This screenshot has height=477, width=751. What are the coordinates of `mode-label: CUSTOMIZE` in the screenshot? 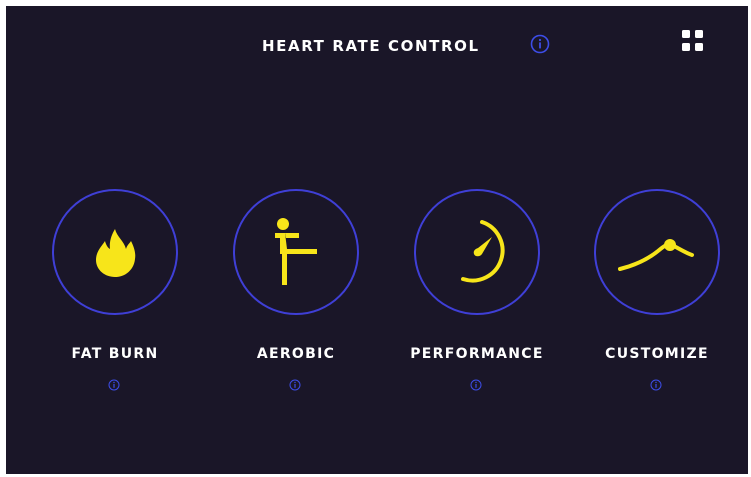 It's located at (657, 354).